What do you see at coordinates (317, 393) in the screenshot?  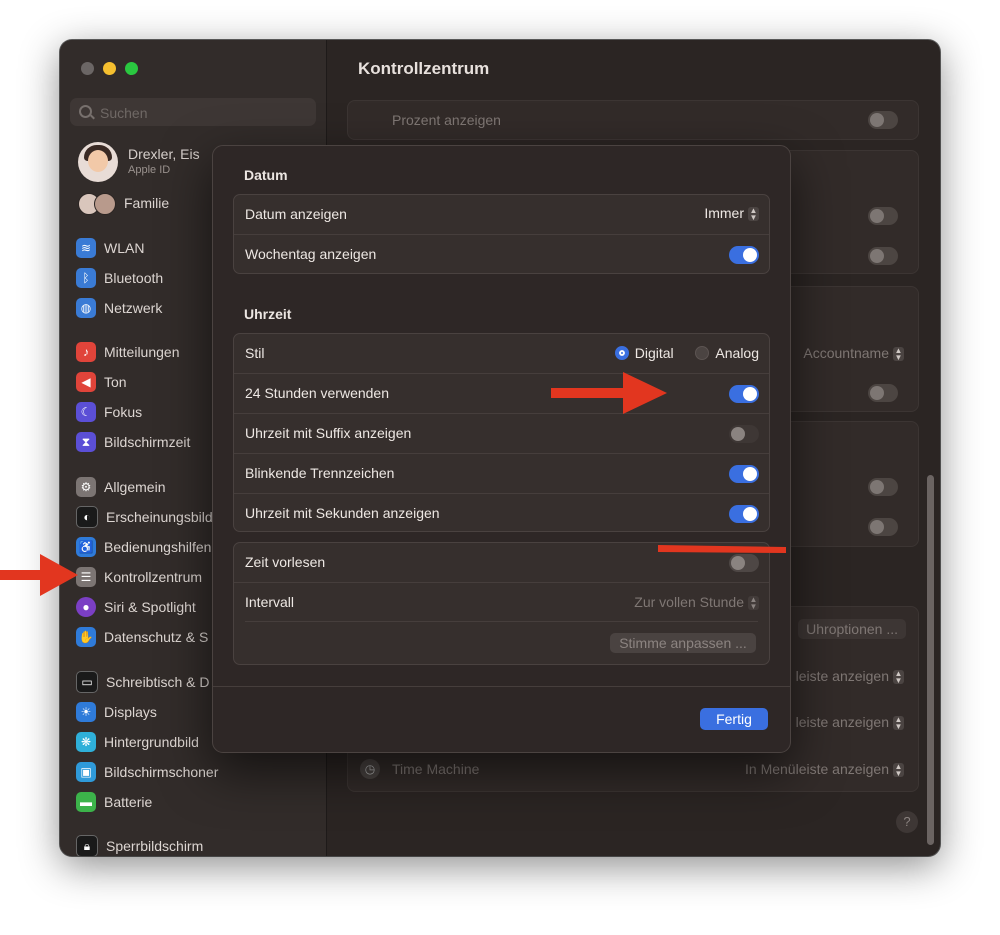 I see `use-24h-label: 24 Stunden verwenden` at bounding box center [317, 393].